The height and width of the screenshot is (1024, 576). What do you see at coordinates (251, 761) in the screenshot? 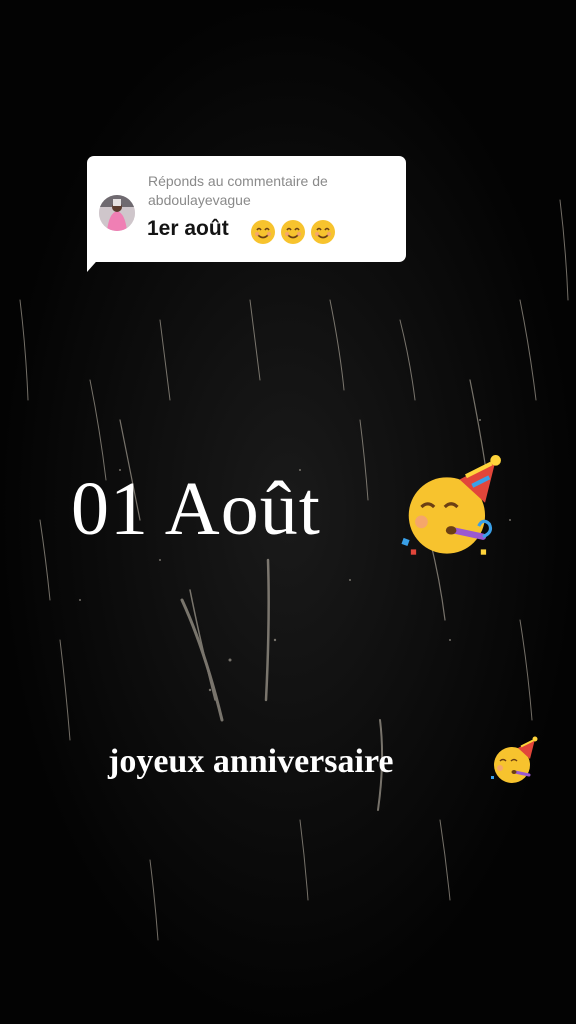
I see `birthday-wish: joyeux anniversaire` at bounding box center [251, 761].